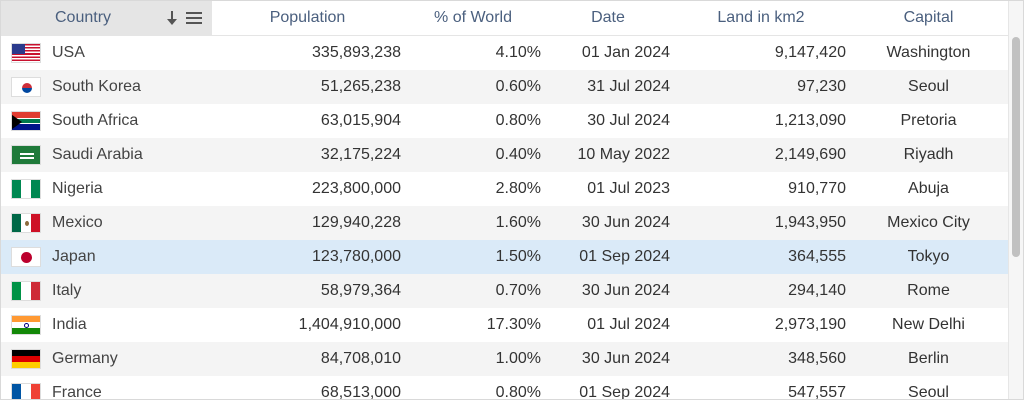 This screenshot has height=400, width=1024. What do you see at coordinates (761, 391) in the screenshot?
I see `cell-land: 547,557` at bounding box center [761, 391].